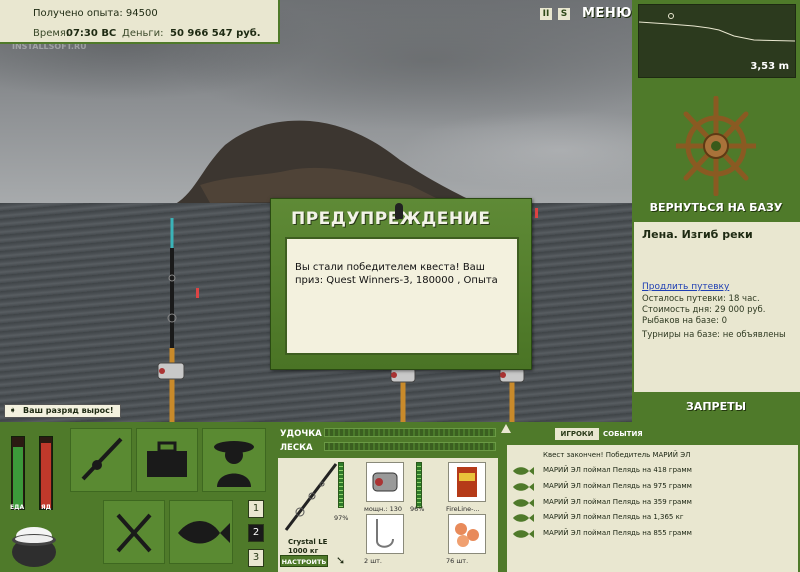 This screenshot has height=572, width=800. Describe the element at coordinates (617, 533) in the screenshot. I see `event-item: МАРИЙ ЭЛ поймал Пелядь на 855 грамм` at that location.